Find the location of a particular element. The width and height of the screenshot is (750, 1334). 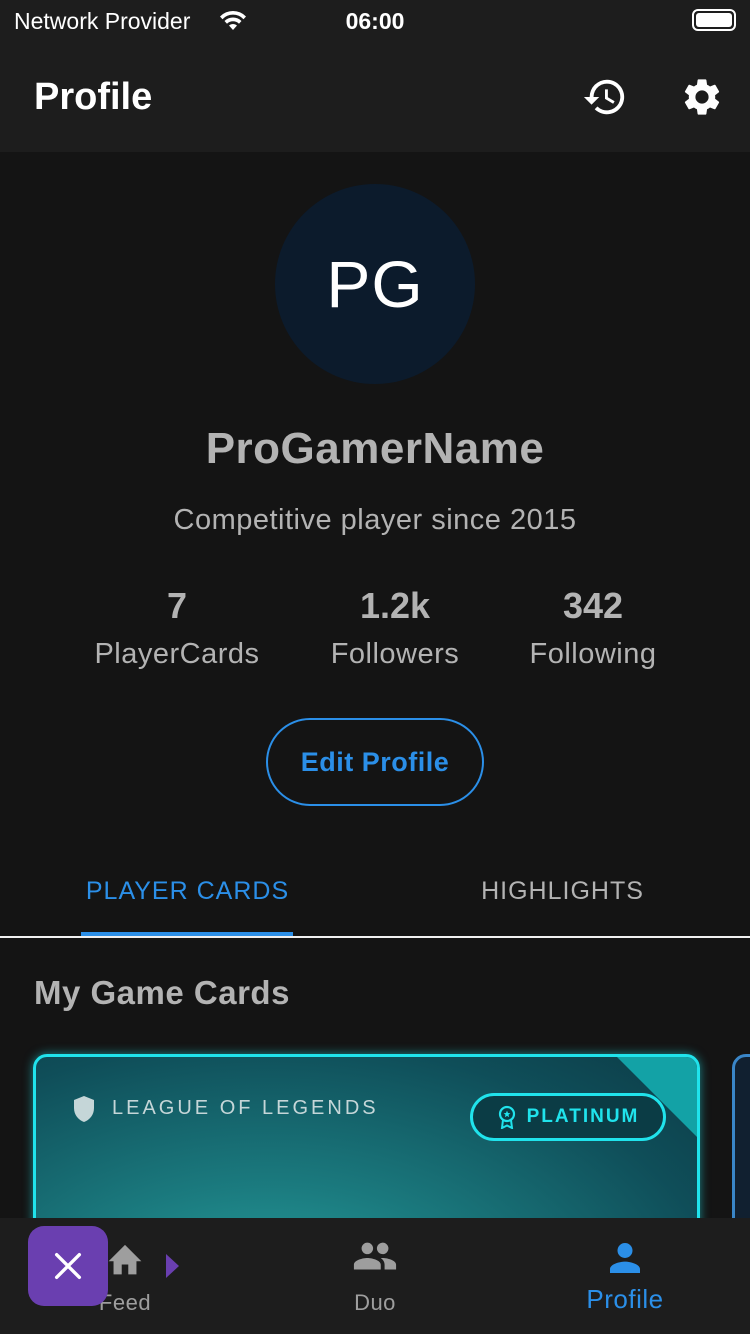

clock: 06:00 is located at coordinates (375, 21).